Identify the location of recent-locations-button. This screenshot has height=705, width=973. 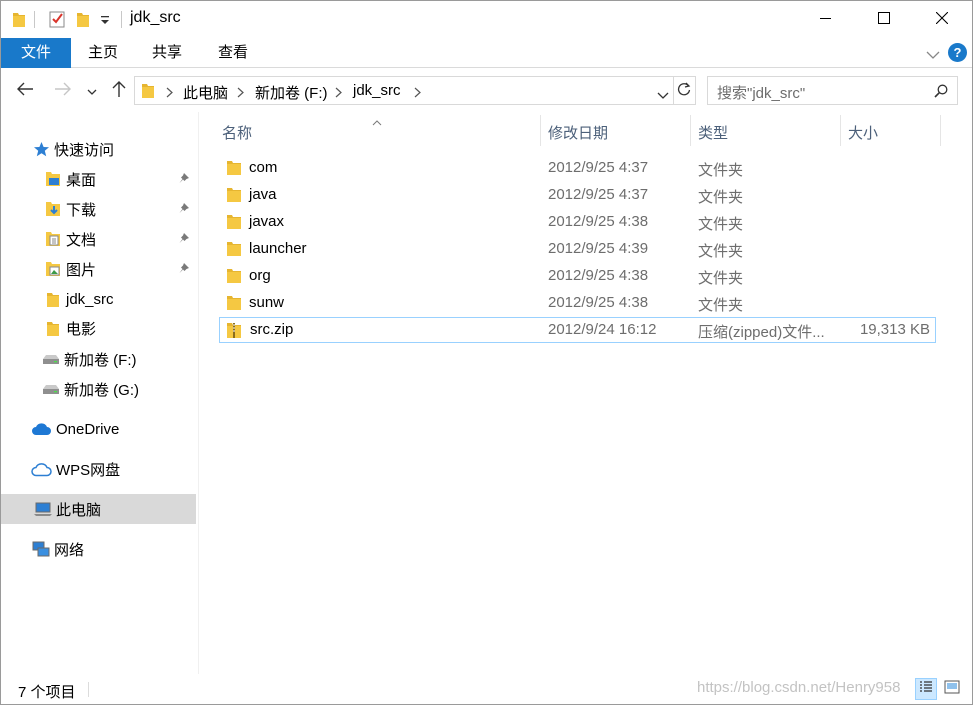
(92, 91).